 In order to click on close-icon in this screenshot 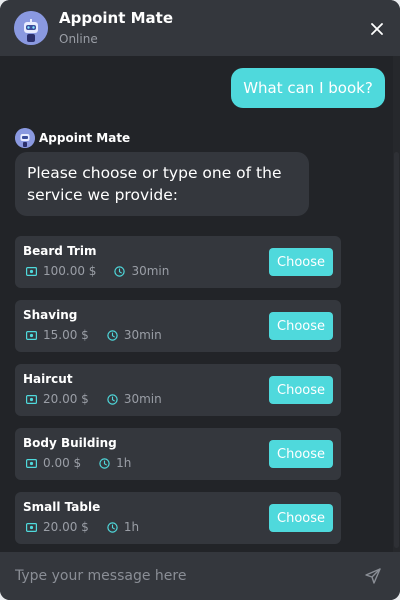, I will do `click(377, 29)`.